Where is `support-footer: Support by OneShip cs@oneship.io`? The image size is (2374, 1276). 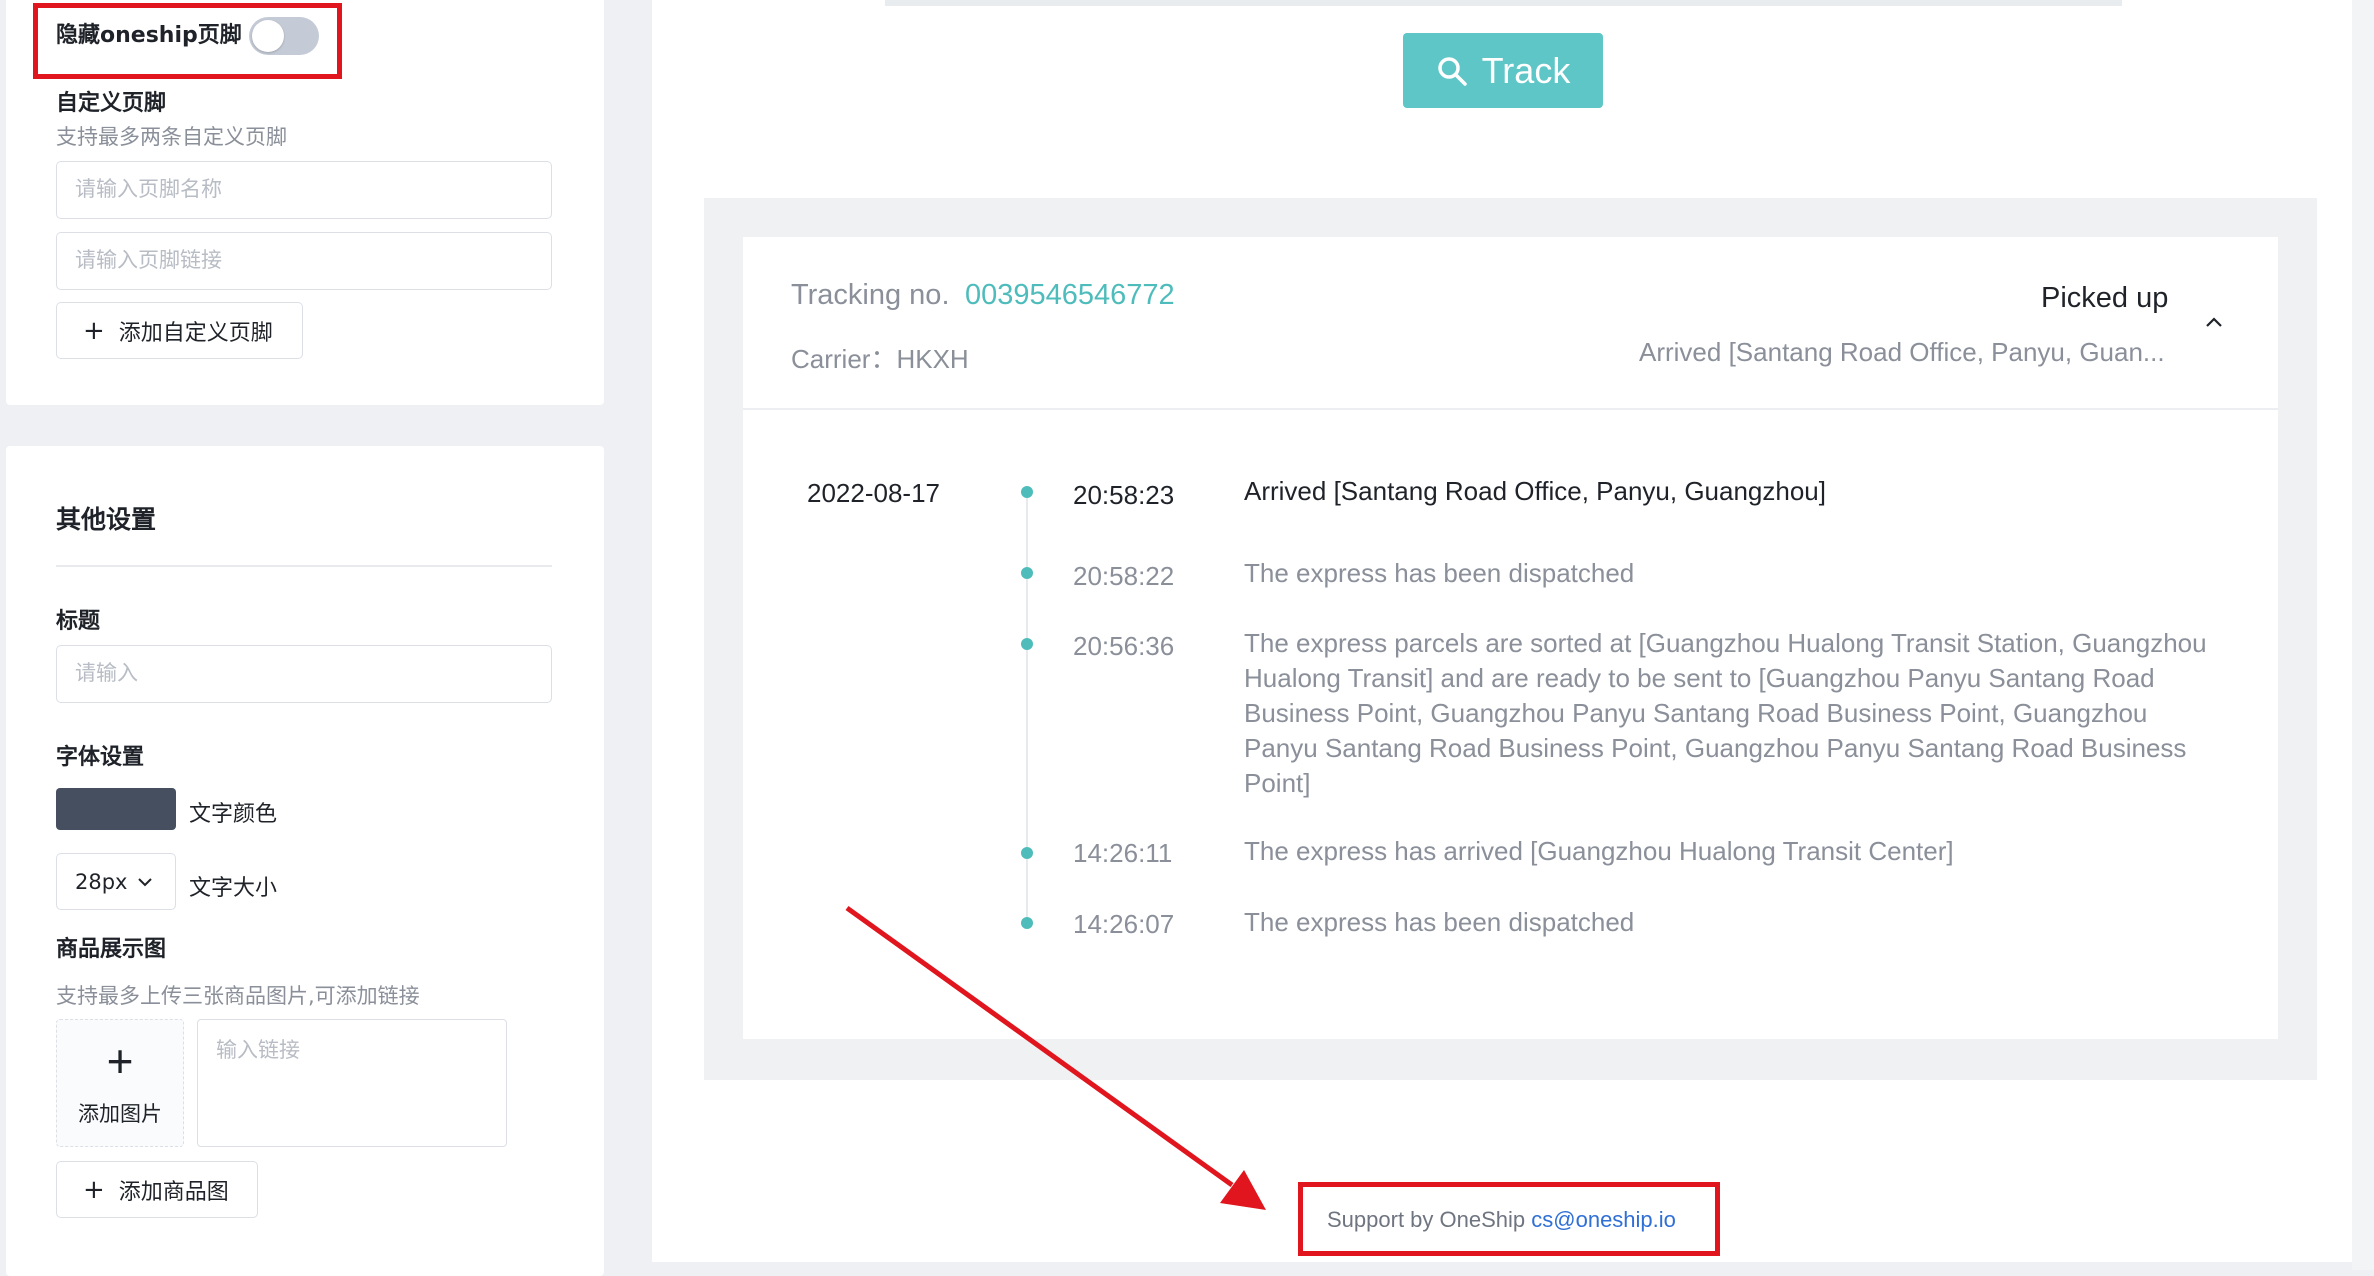 support-footer: Support by OneShip cs@oneship.io is located at coordinates (1501, 1220).